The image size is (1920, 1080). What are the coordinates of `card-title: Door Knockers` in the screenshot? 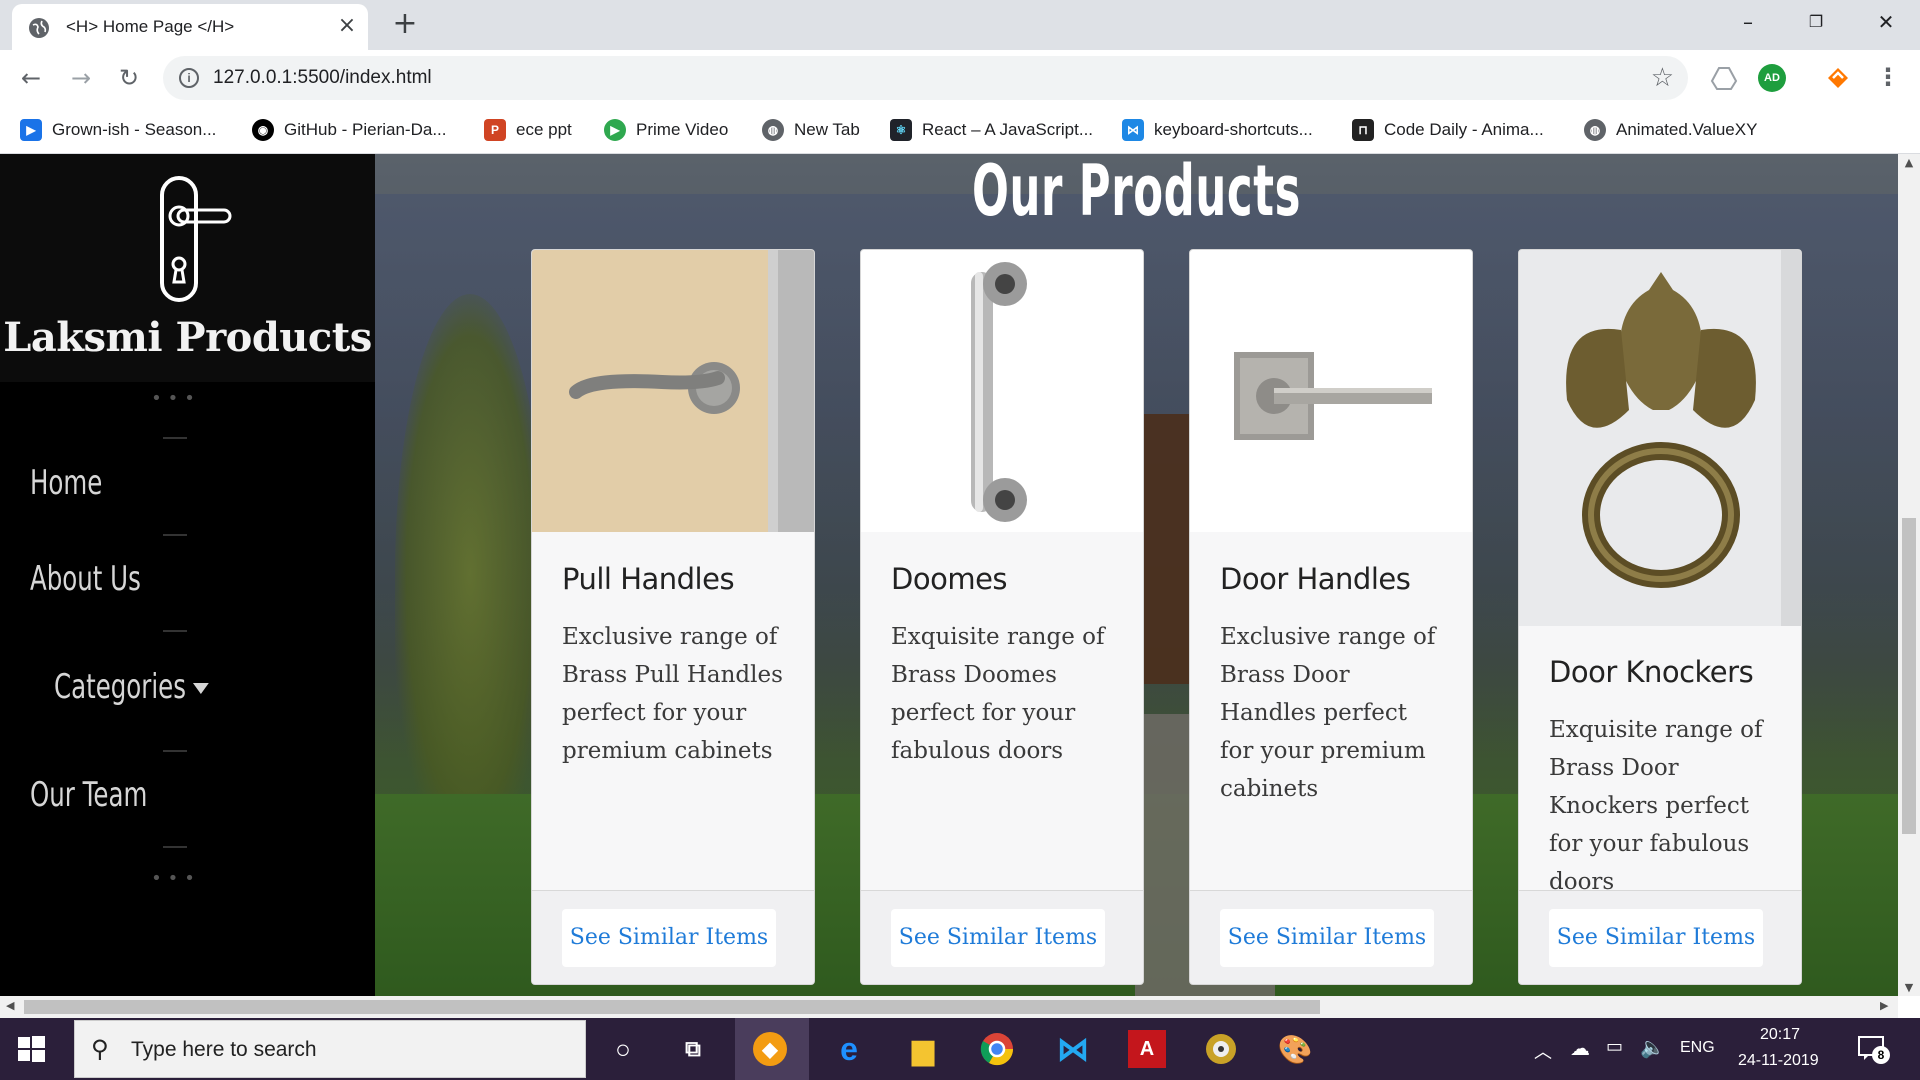 It's located at (1651, 672).